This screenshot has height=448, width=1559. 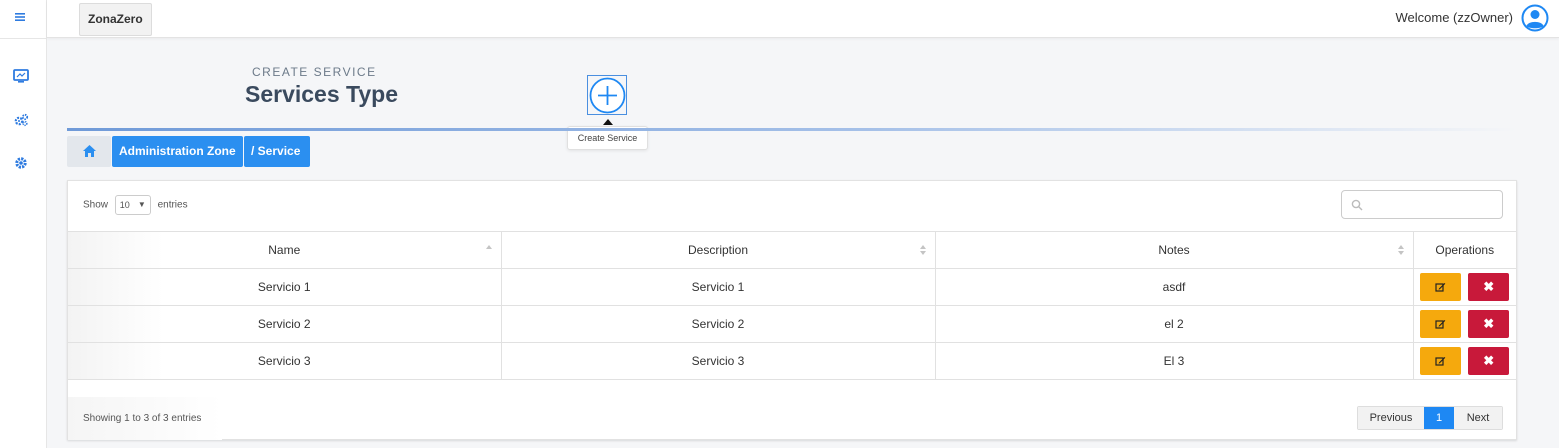 What do you see at coordinates (285, 287) in the screenshot?
I see `cell-name: Servicio 1` at bounding box center [285, 287].